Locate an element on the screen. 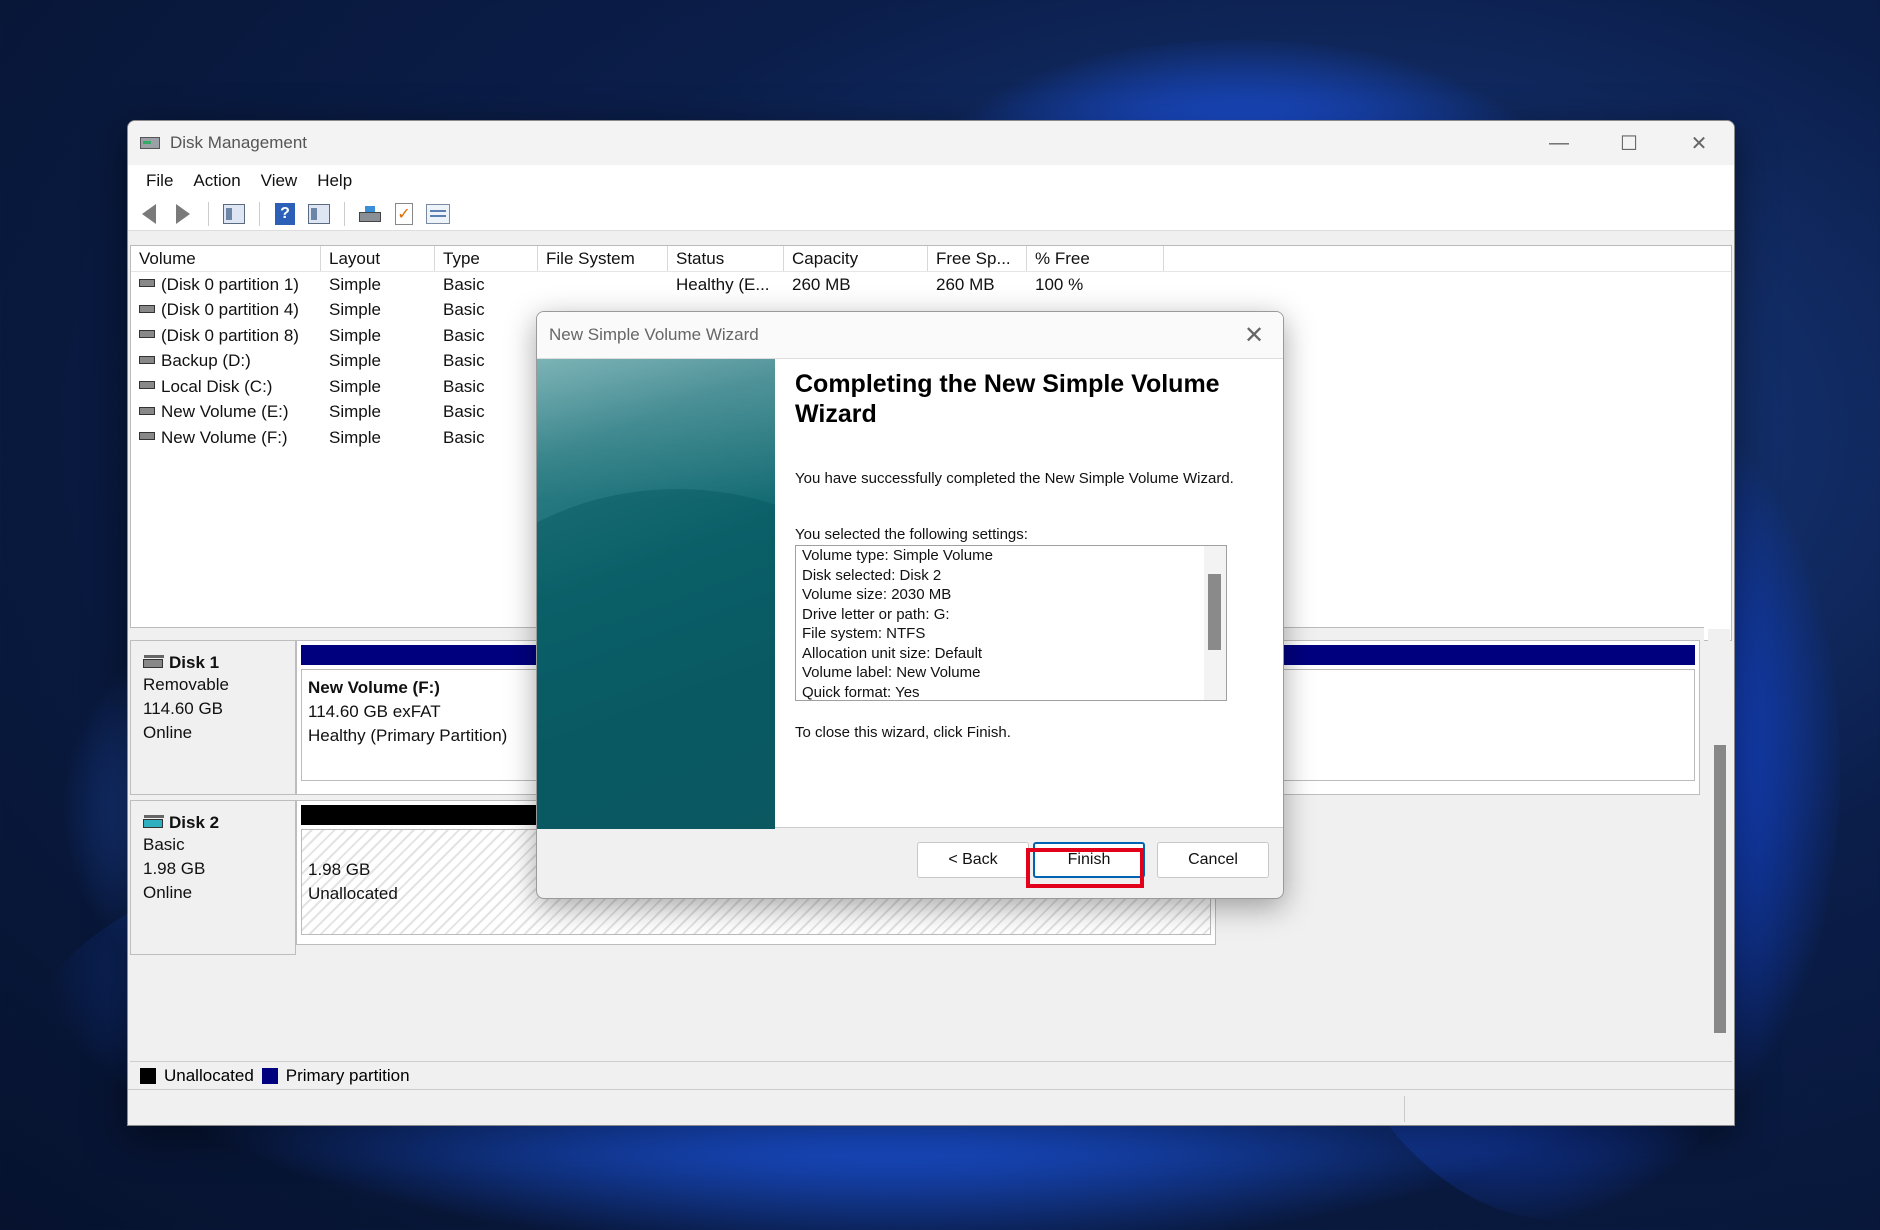 This screenshot has width=1880, height=1230. scrollbar-thumb is located at coordinates (1720, 889).